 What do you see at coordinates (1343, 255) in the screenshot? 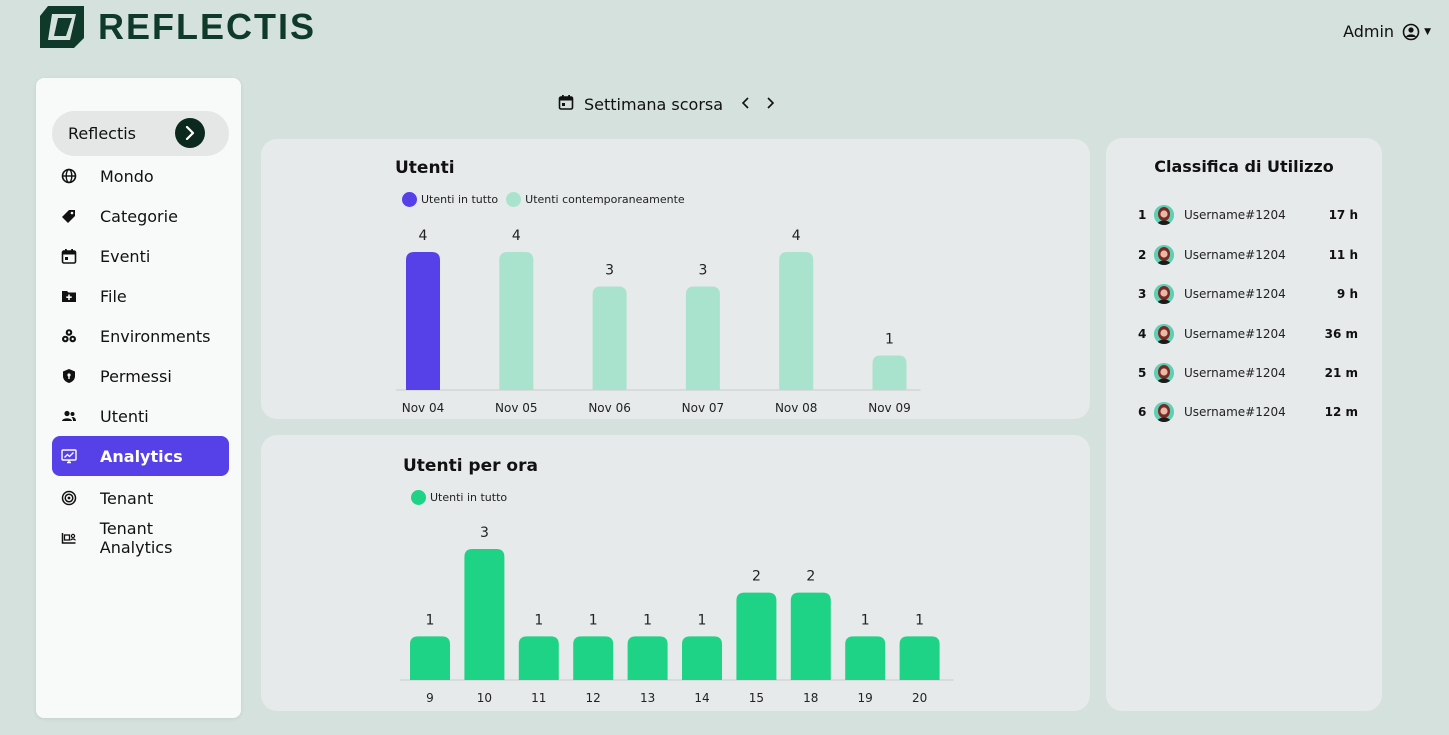
I see `leaderboard-time: 11 h` at bounding box center [1343, 255].